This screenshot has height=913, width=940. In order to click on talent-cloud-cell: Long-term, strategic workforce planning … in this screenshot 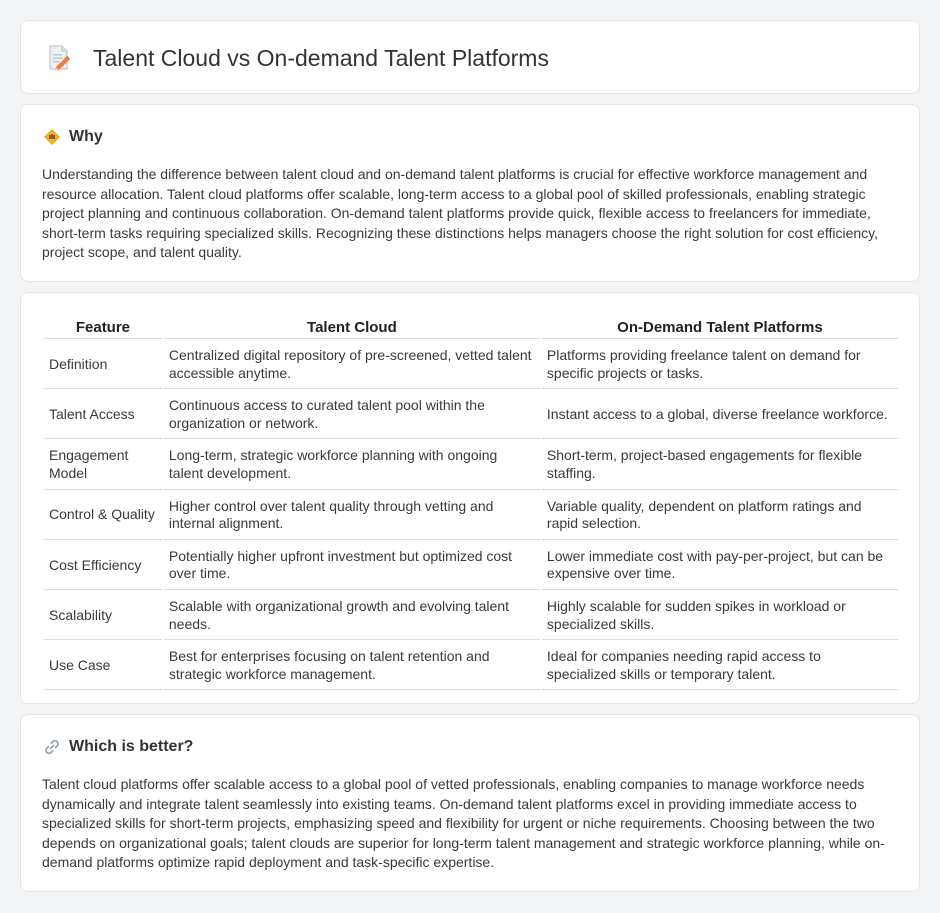, I will do `click(351, 465)`.